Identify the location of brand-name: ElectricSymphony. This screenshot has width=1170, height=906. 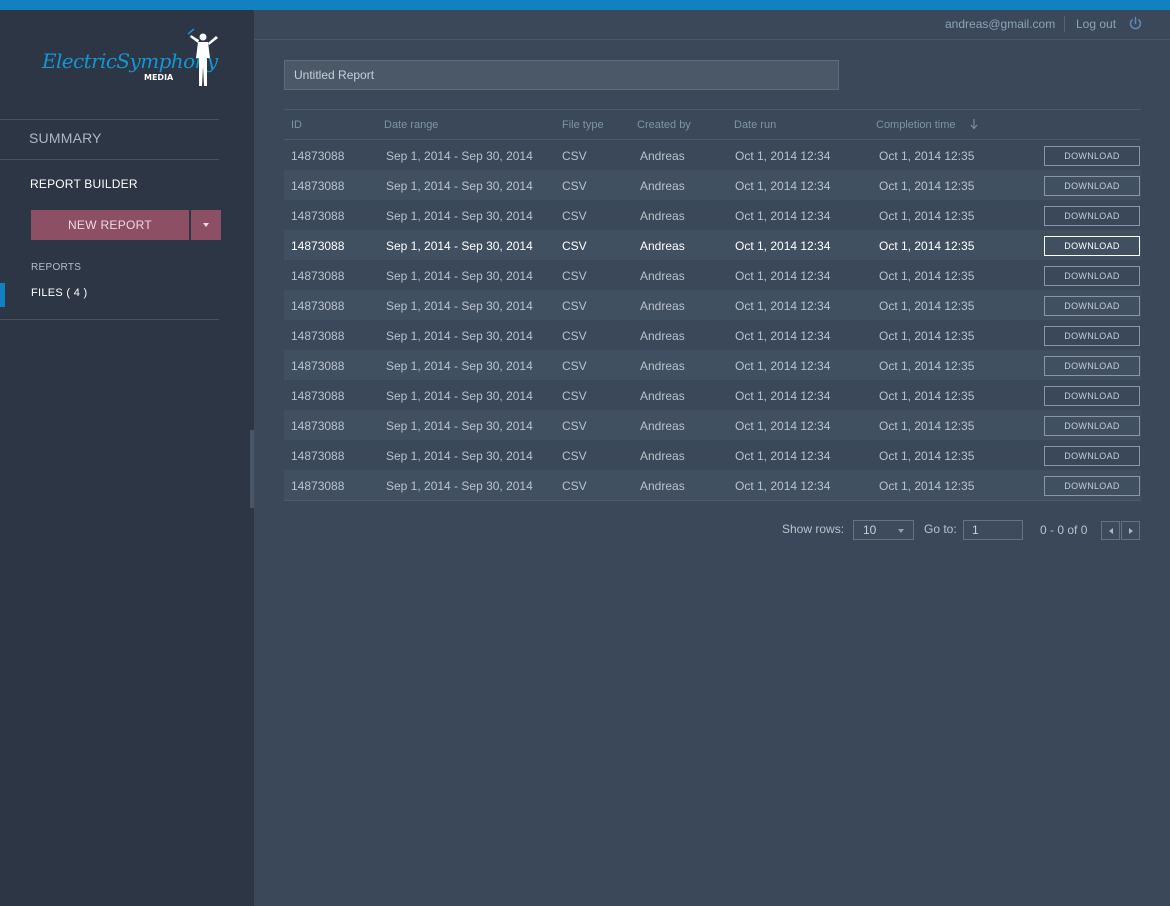
(130, 61).